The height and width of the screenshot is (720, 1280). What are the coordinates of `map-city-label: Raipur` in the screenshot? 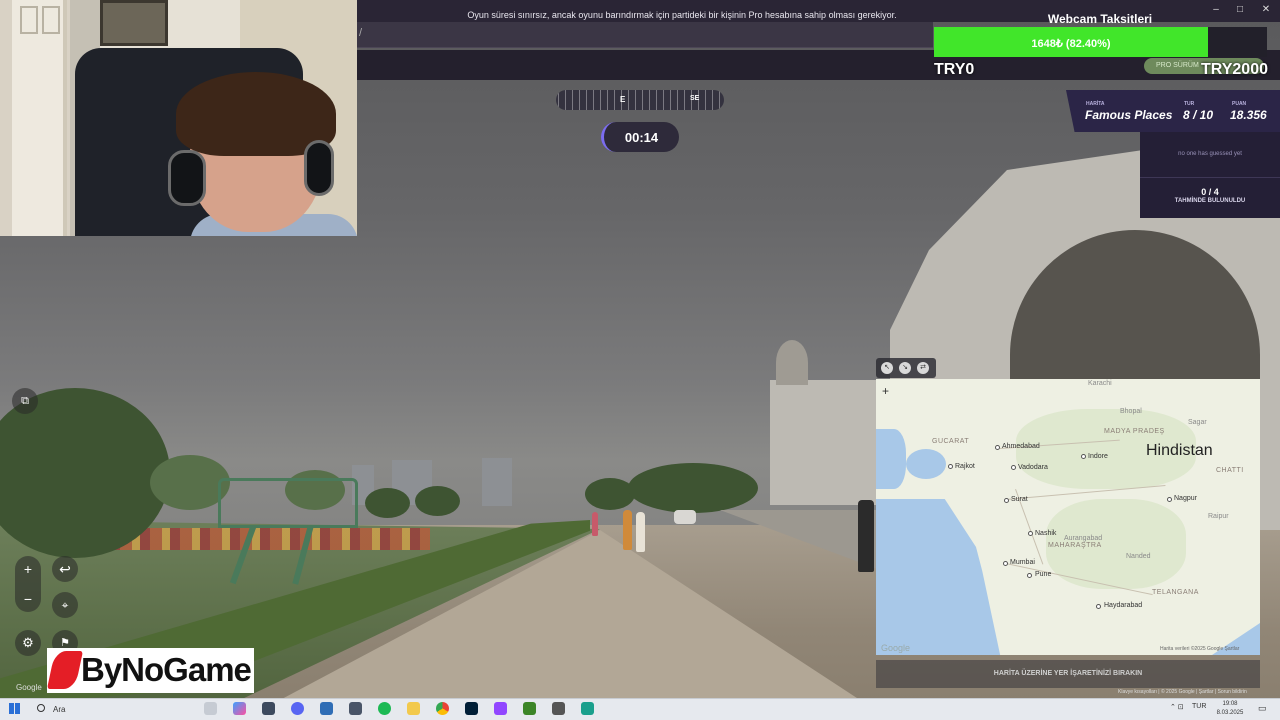 It's located at (1218, 516).